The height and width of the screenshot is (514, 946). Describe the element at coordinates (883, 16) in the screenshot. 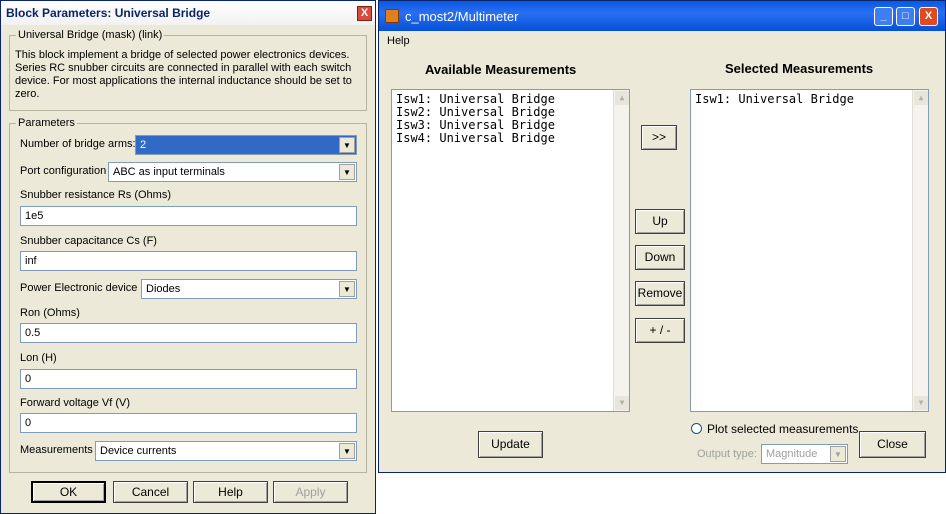

I see `minimize-icon: _` at that location.